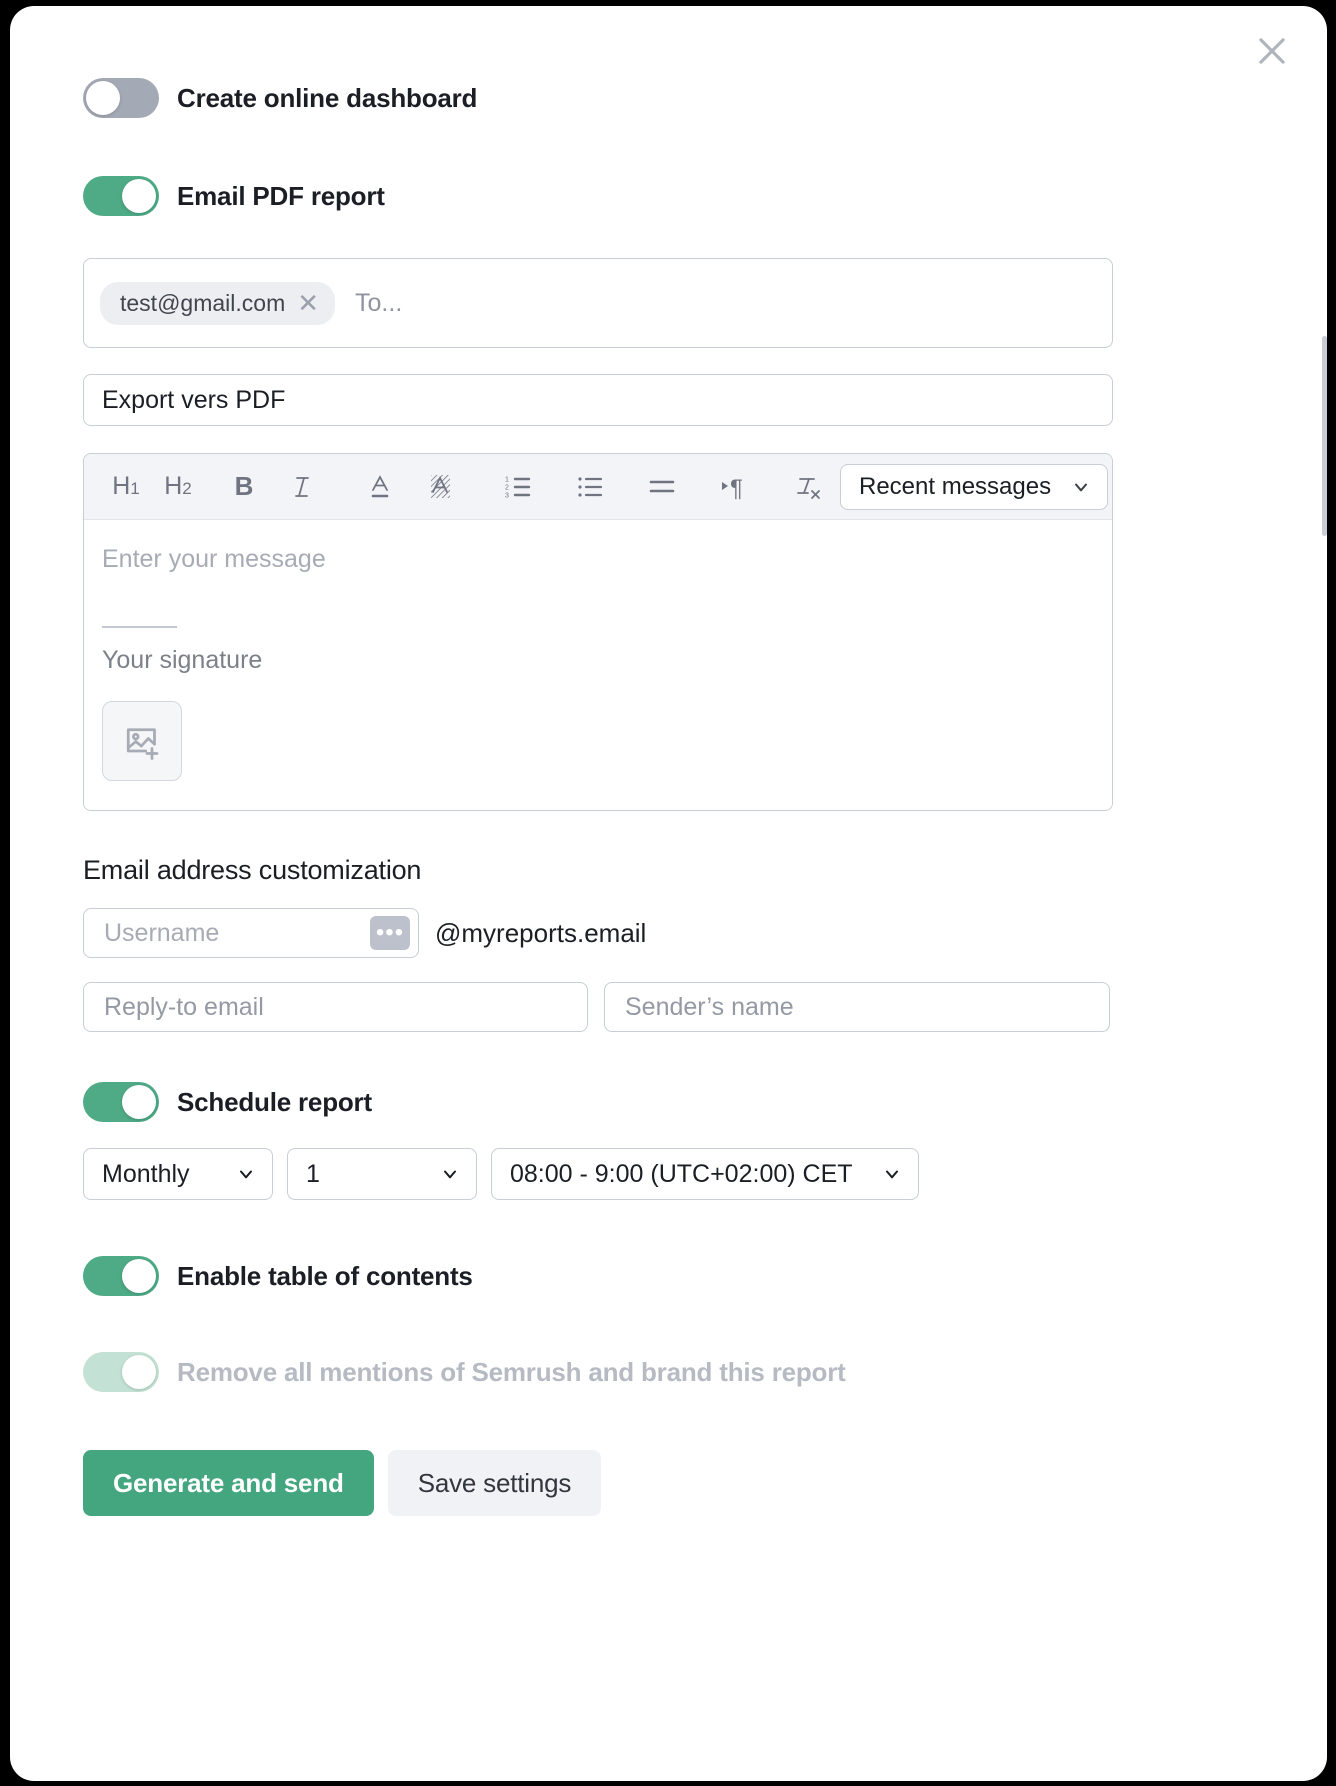 This screenshot has width=1336, height=1786. I want to click on username-row: ••• @myreports.email, so click(598, 933).